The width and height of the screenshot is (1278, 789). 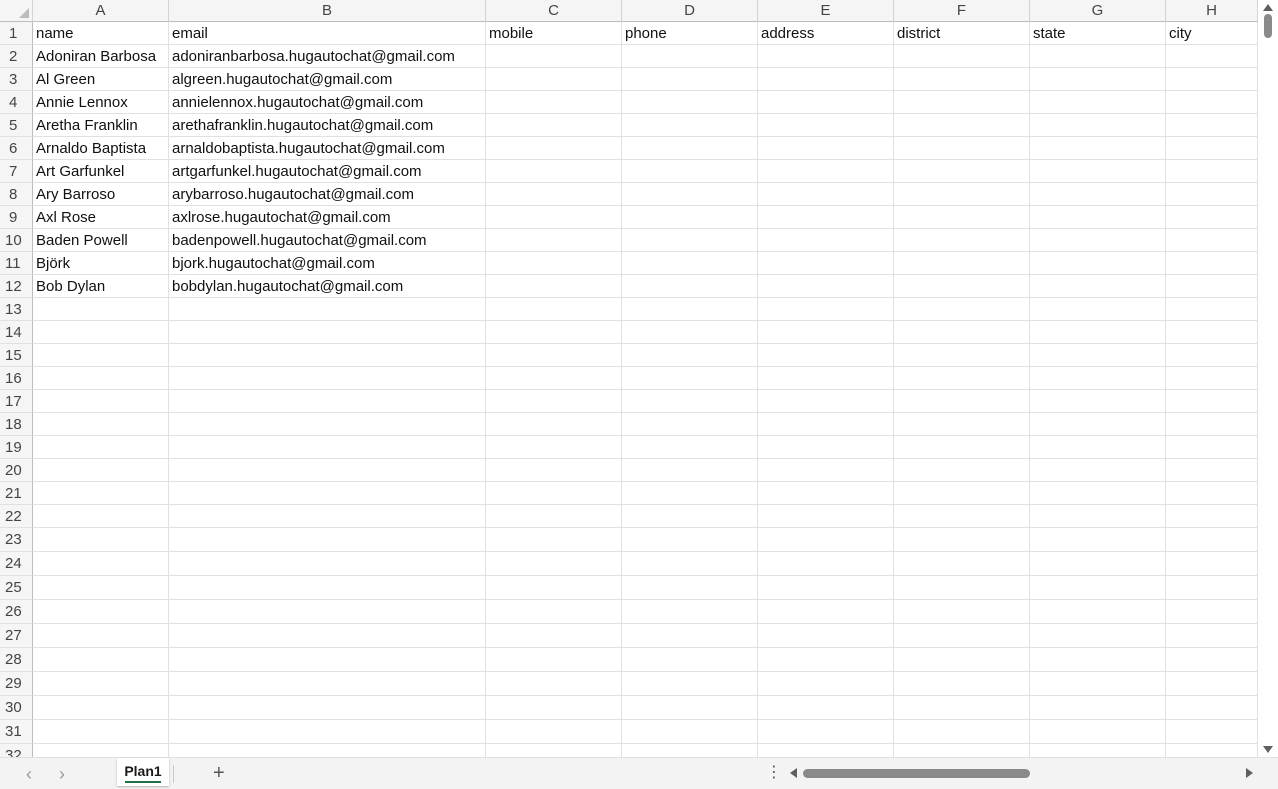 I want to click on cell-c26, so click(x=554, y=612).